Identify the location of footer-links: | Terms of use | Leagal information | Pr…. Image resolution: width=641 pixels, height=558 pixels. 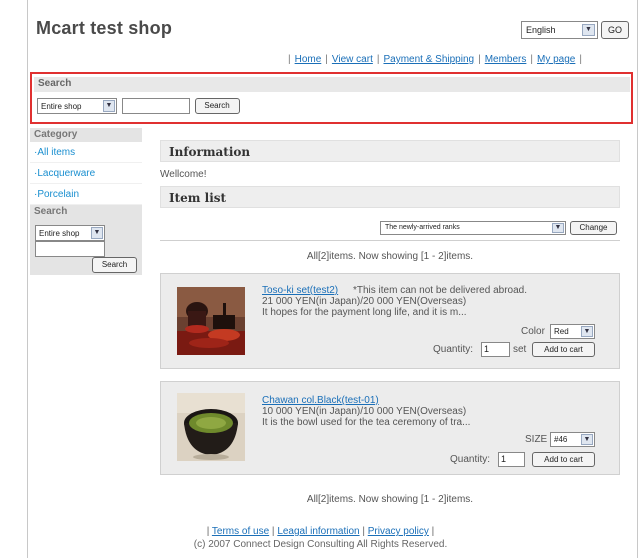
(320, 531).